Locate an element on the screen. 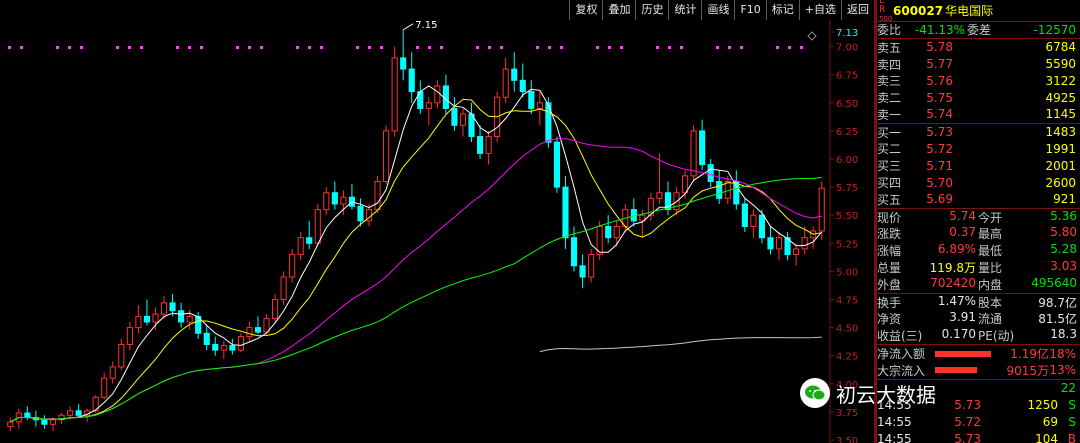 This screenshot has height=443, width=1080. stat-right: 最高 5.80 is located at coordinates (1028, 233).